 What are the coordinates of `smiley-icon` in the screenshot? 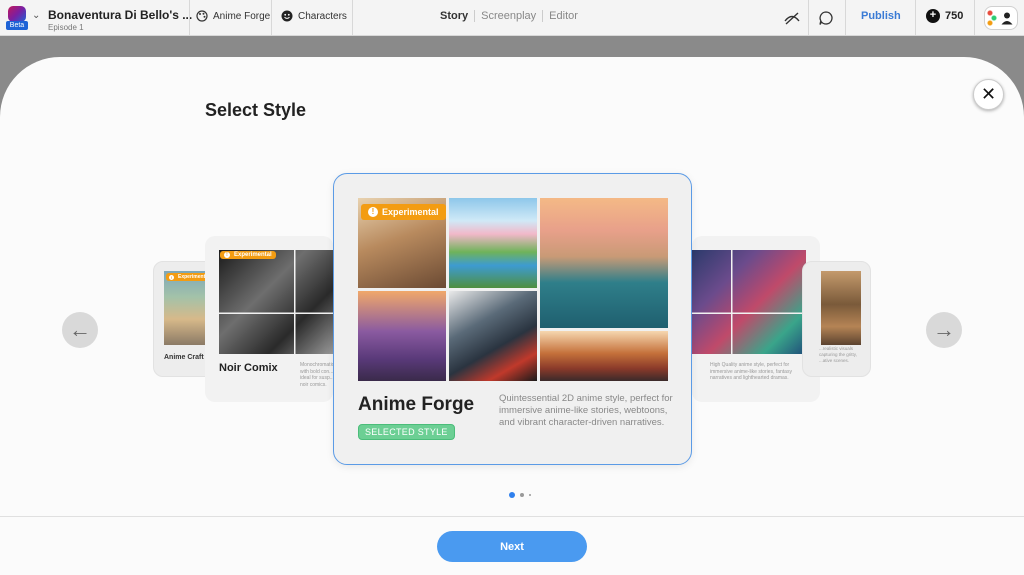 It's located at (287, 16).